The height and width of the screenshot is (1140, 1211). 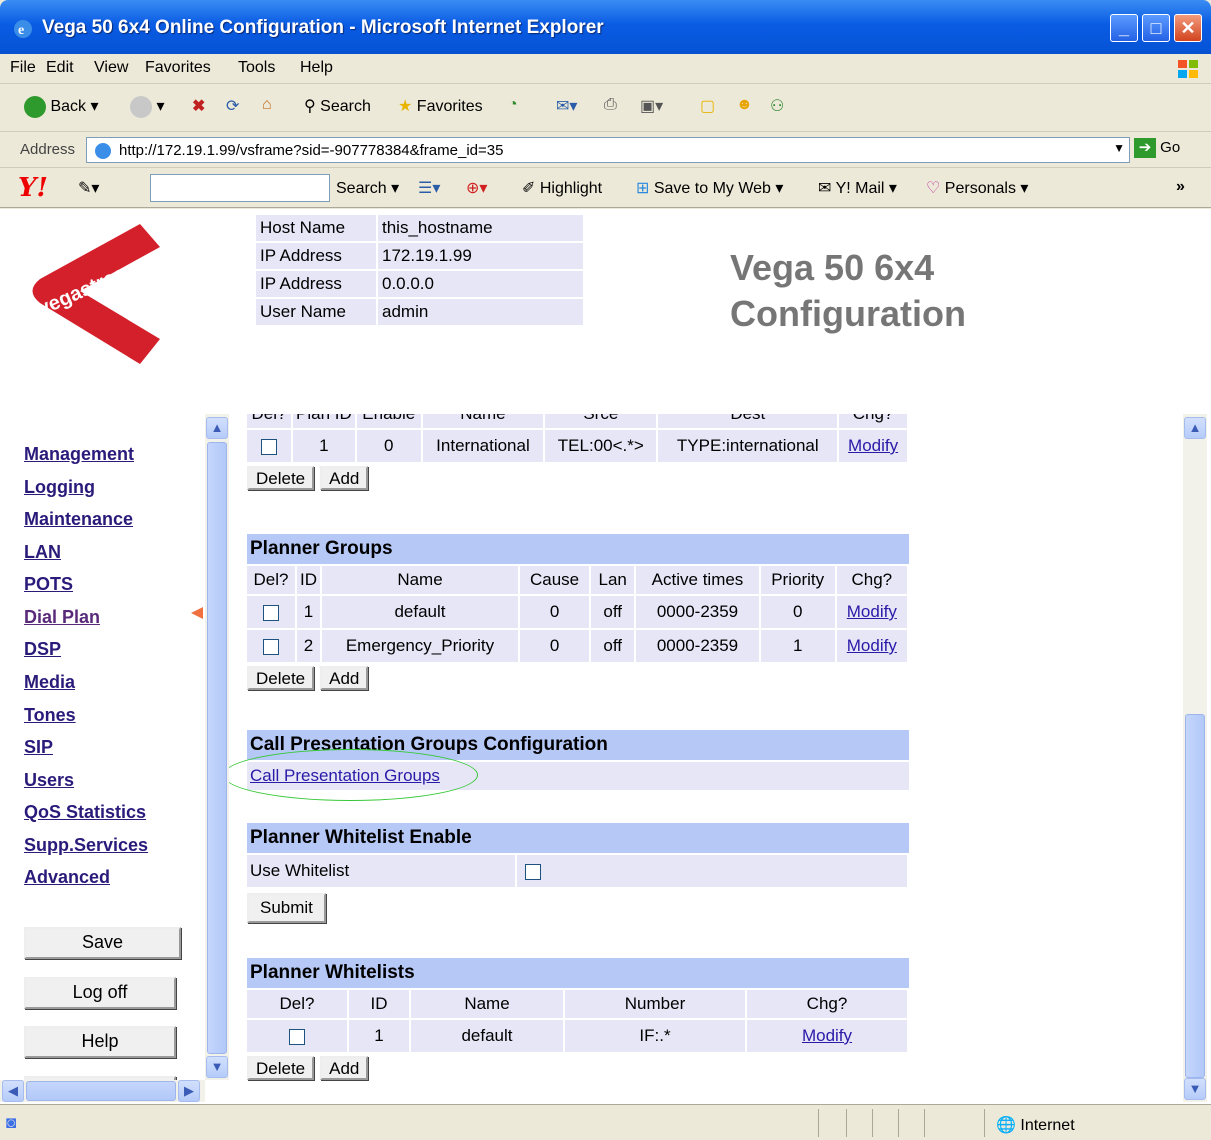 I want to click on cell-name: International, so click(x=483, y=446).